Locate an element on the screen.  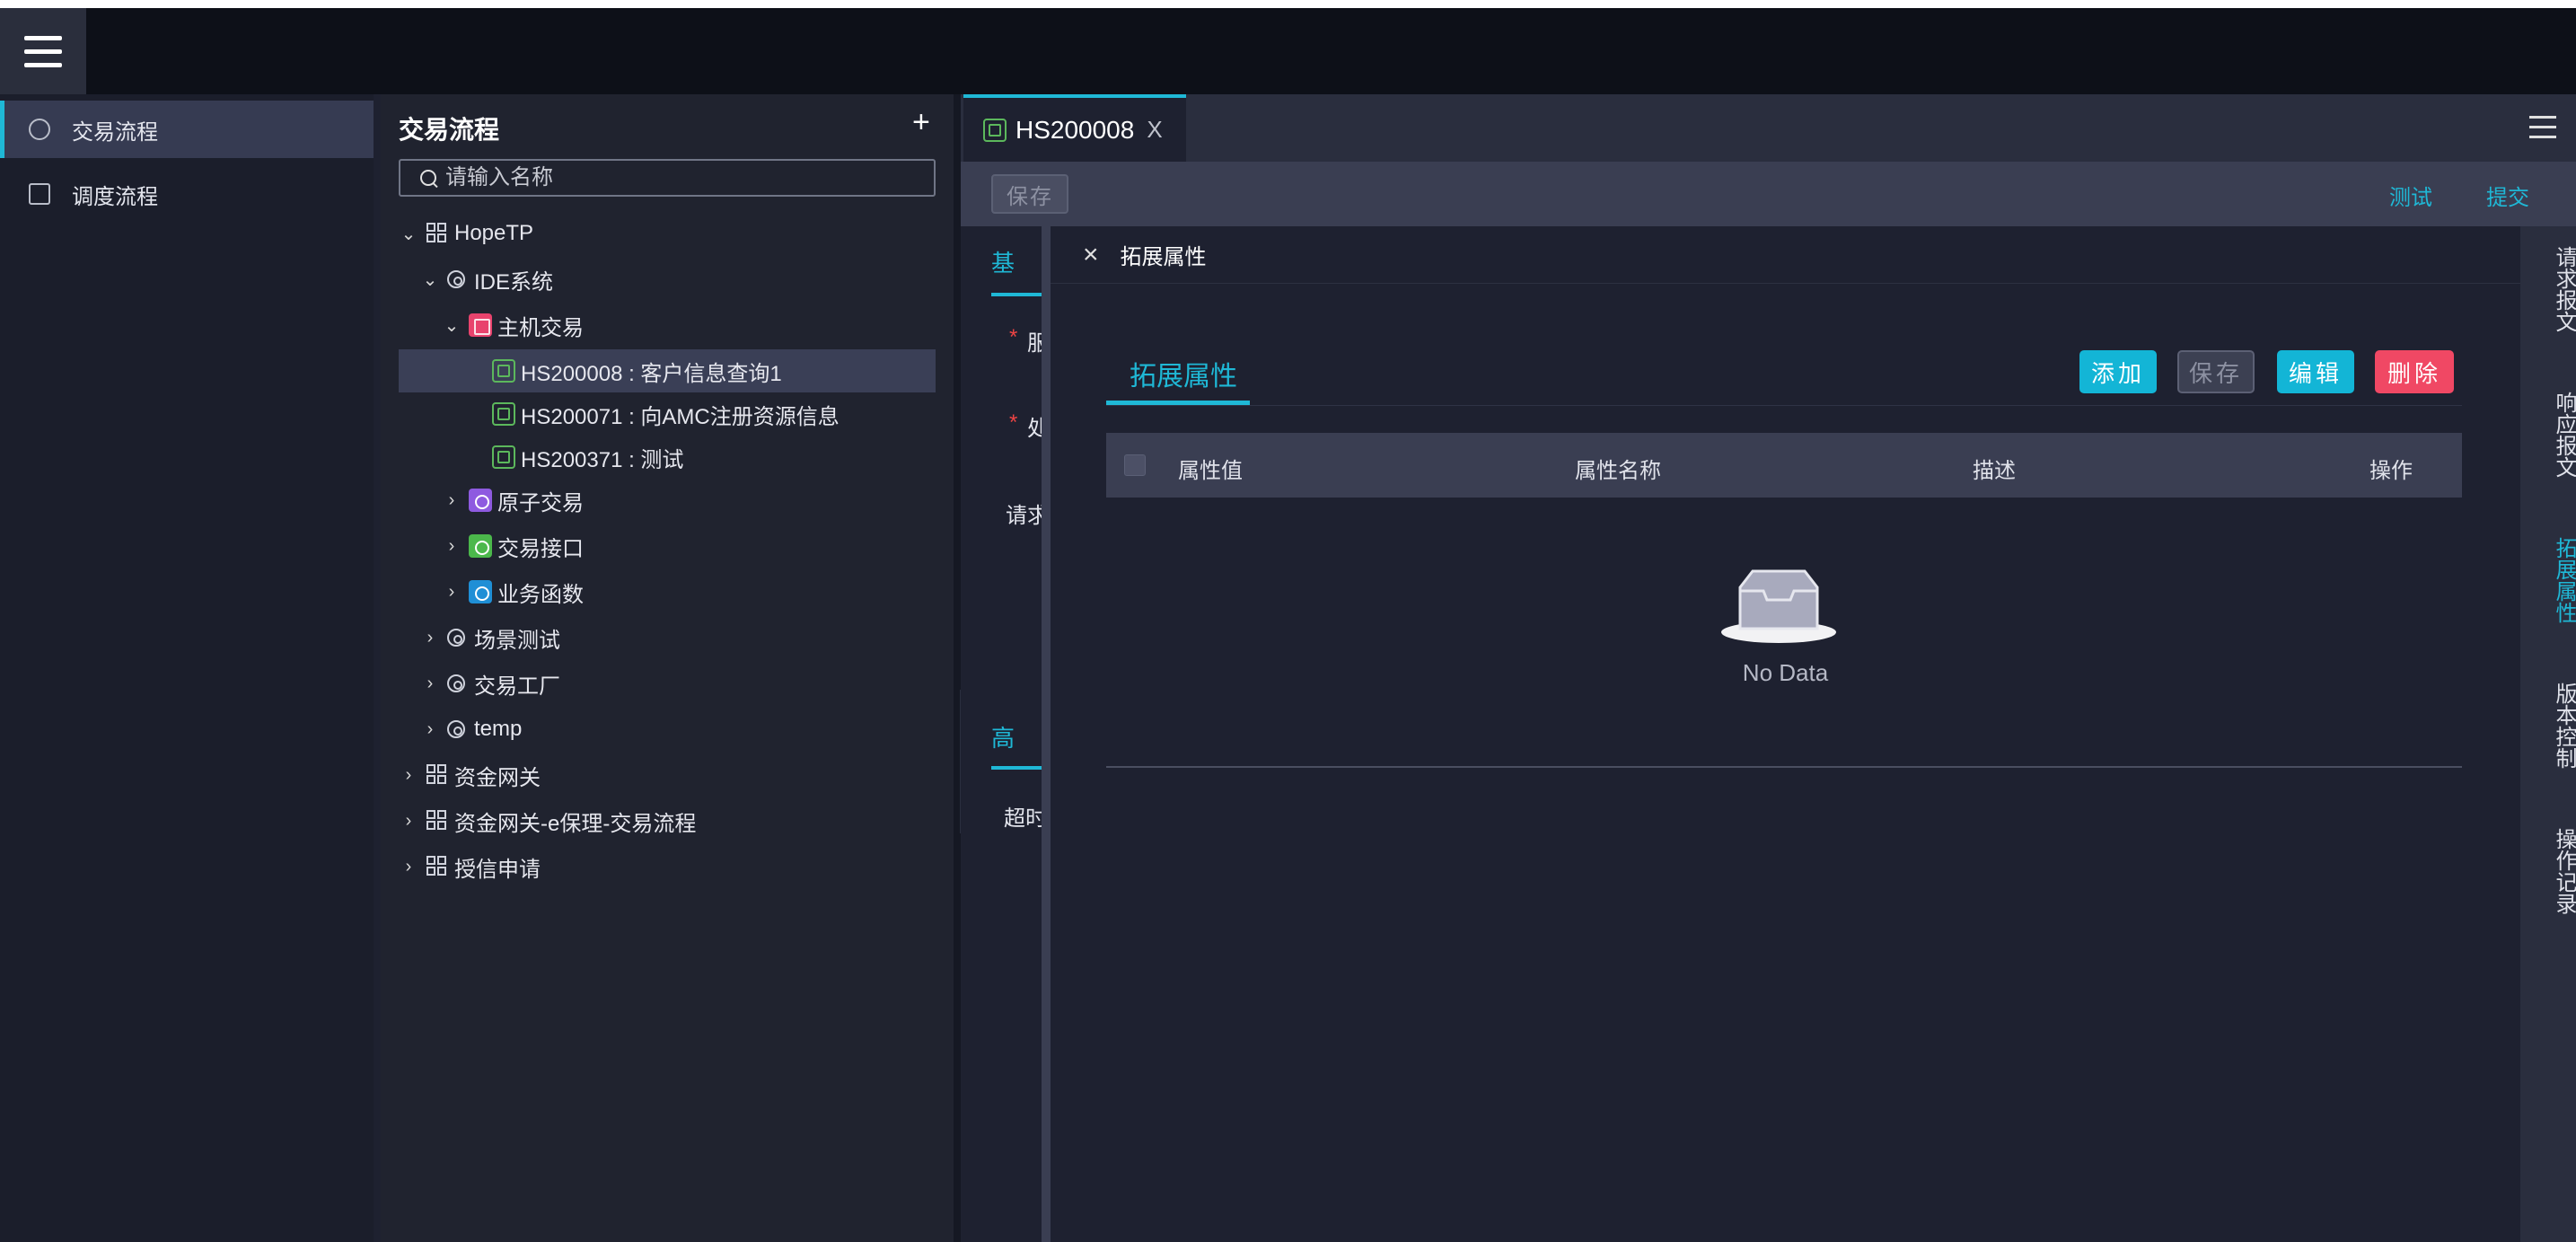
tree-node-business-function: › 业务函数 is located at coordinates (513, 592).